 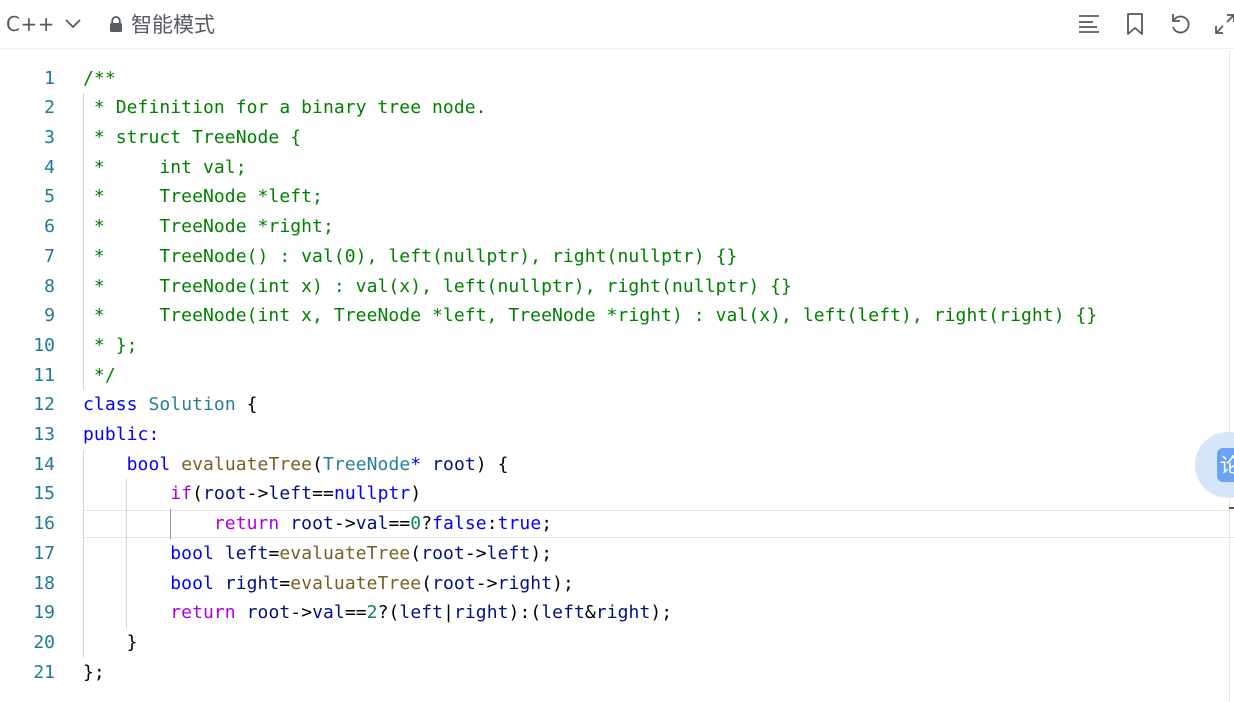 I want to click on format-button, so click(x=1089, y=24).